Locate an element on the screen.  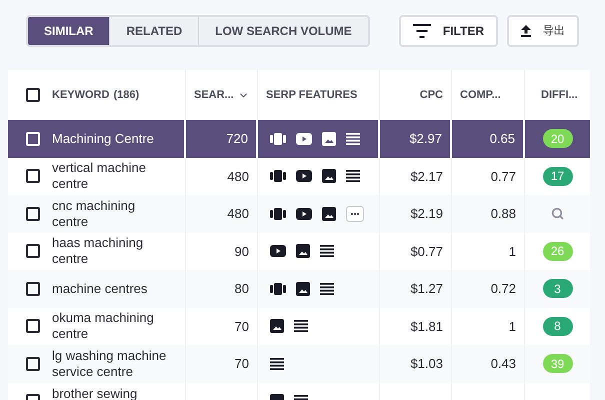
table-cell-text: 0.43 is located at coordinates (503, 364).